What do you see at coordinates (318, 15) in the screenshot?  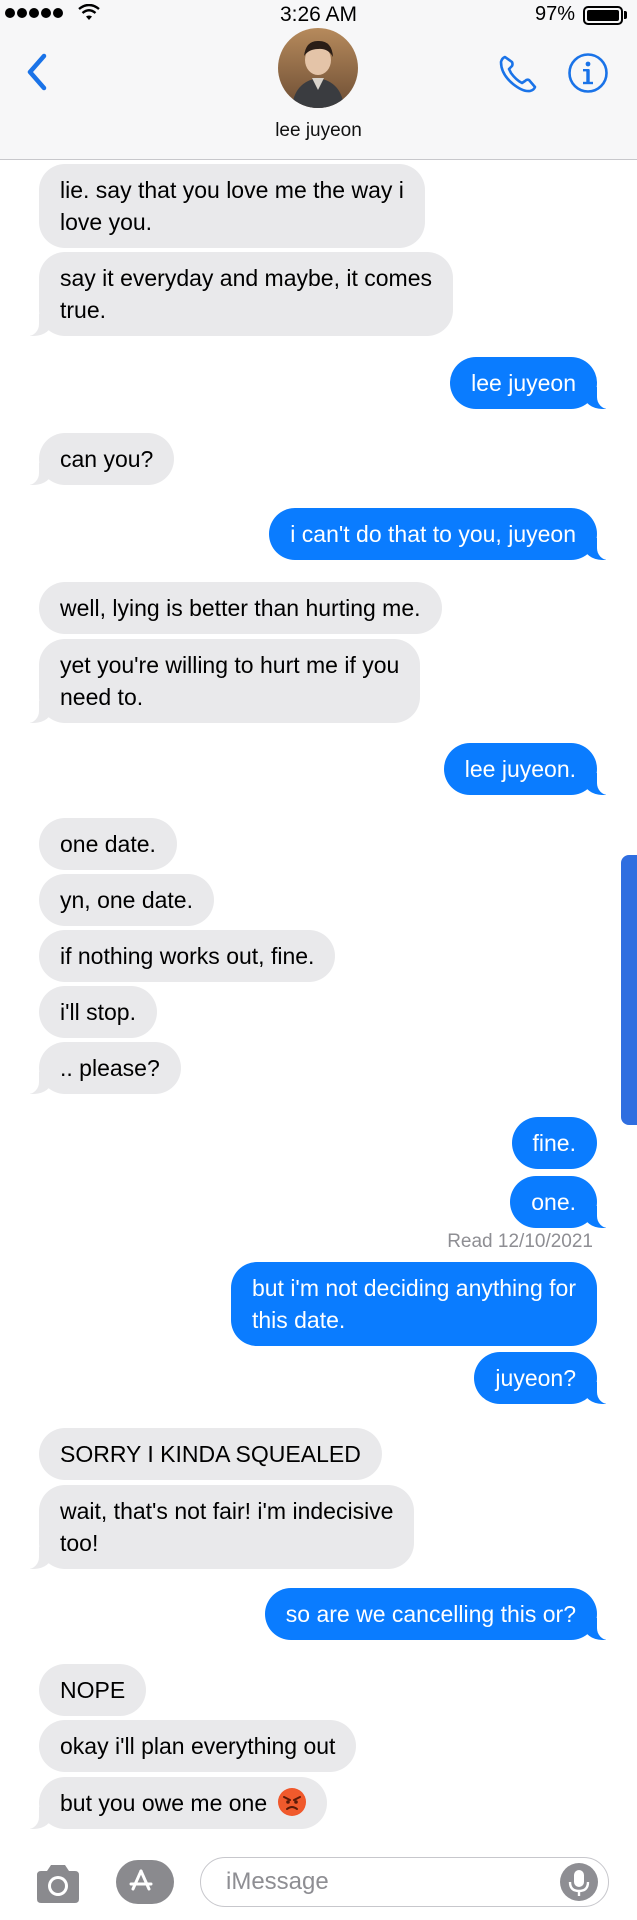 I see `status-bar: 3:26 AM 97%` at bounding box center [318, 15].